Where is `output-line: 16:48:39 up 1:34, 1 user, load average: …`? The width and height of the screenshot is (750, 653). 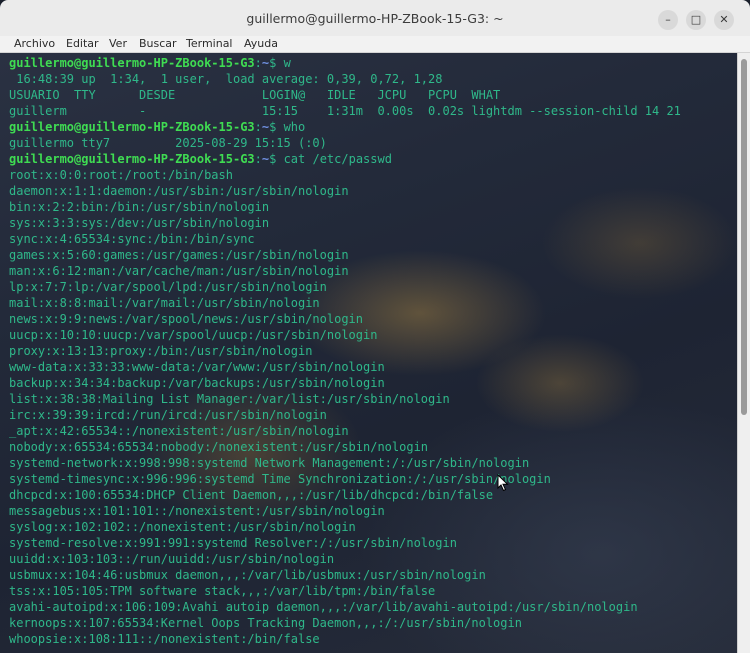 output-line: 16:48:39 up 1:34, 1 user, load average: … is located at coordinates (226, 79).